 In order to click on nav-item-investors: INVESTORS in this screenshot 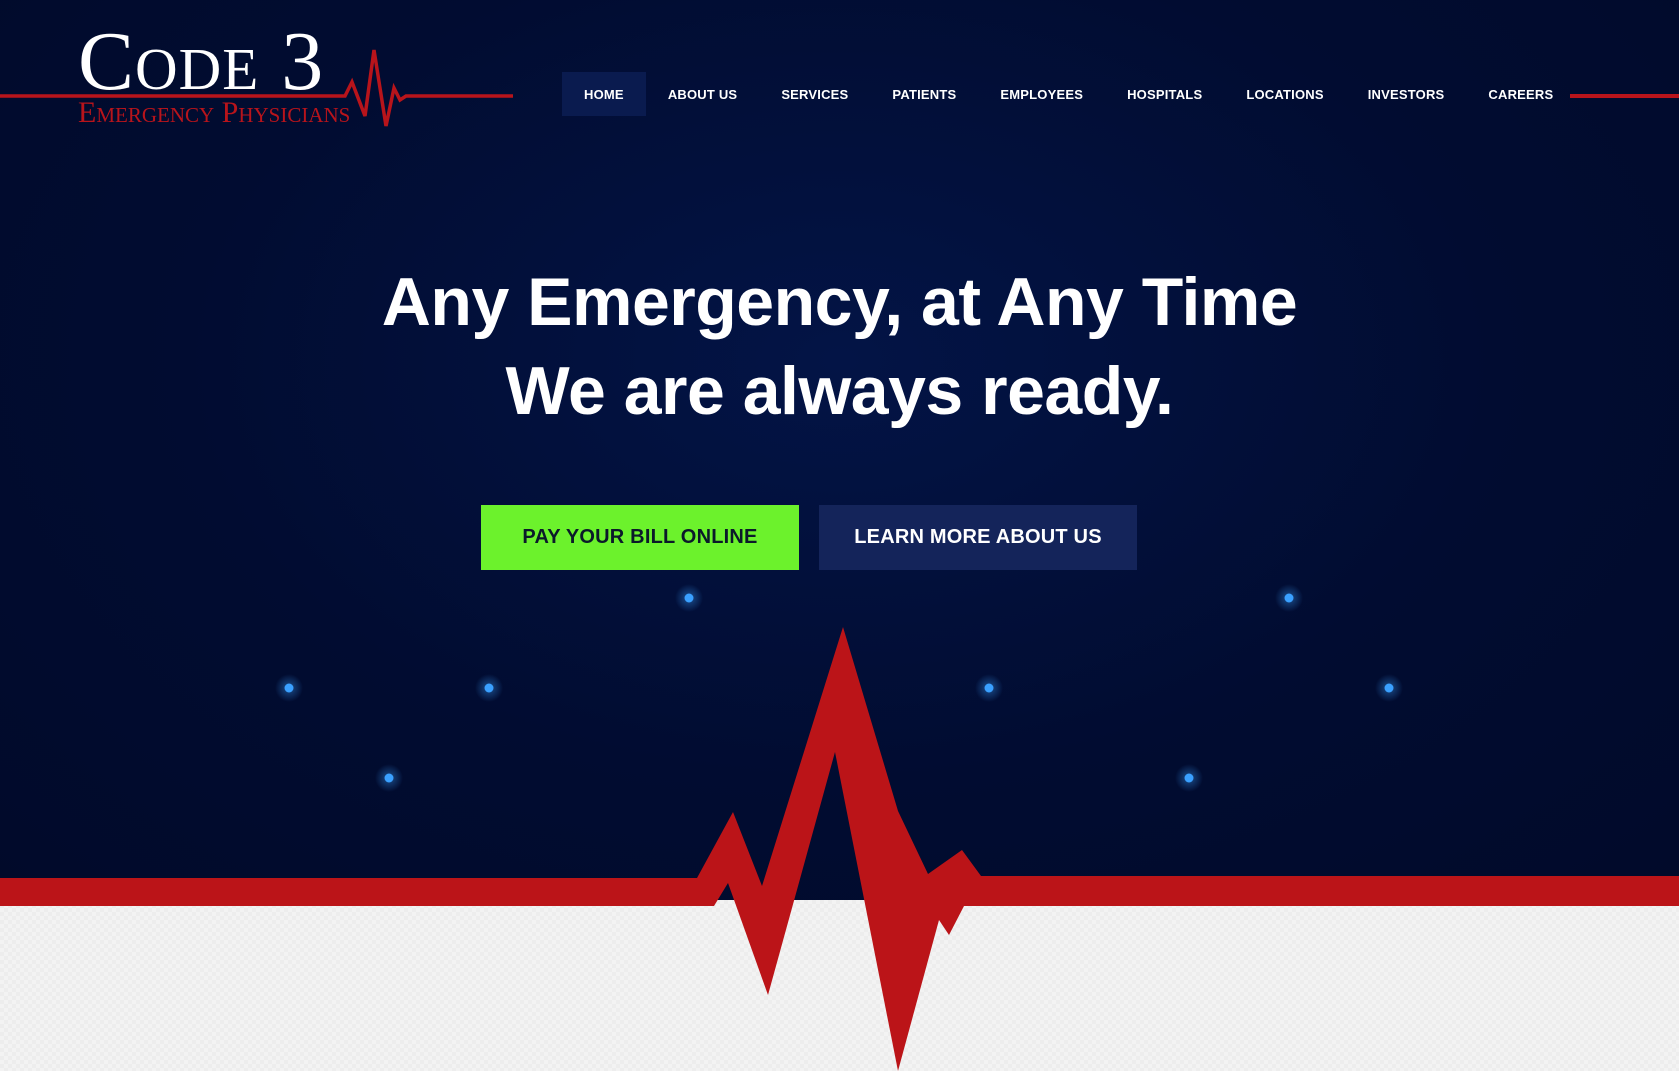, I will do `click(1406, 94)`.